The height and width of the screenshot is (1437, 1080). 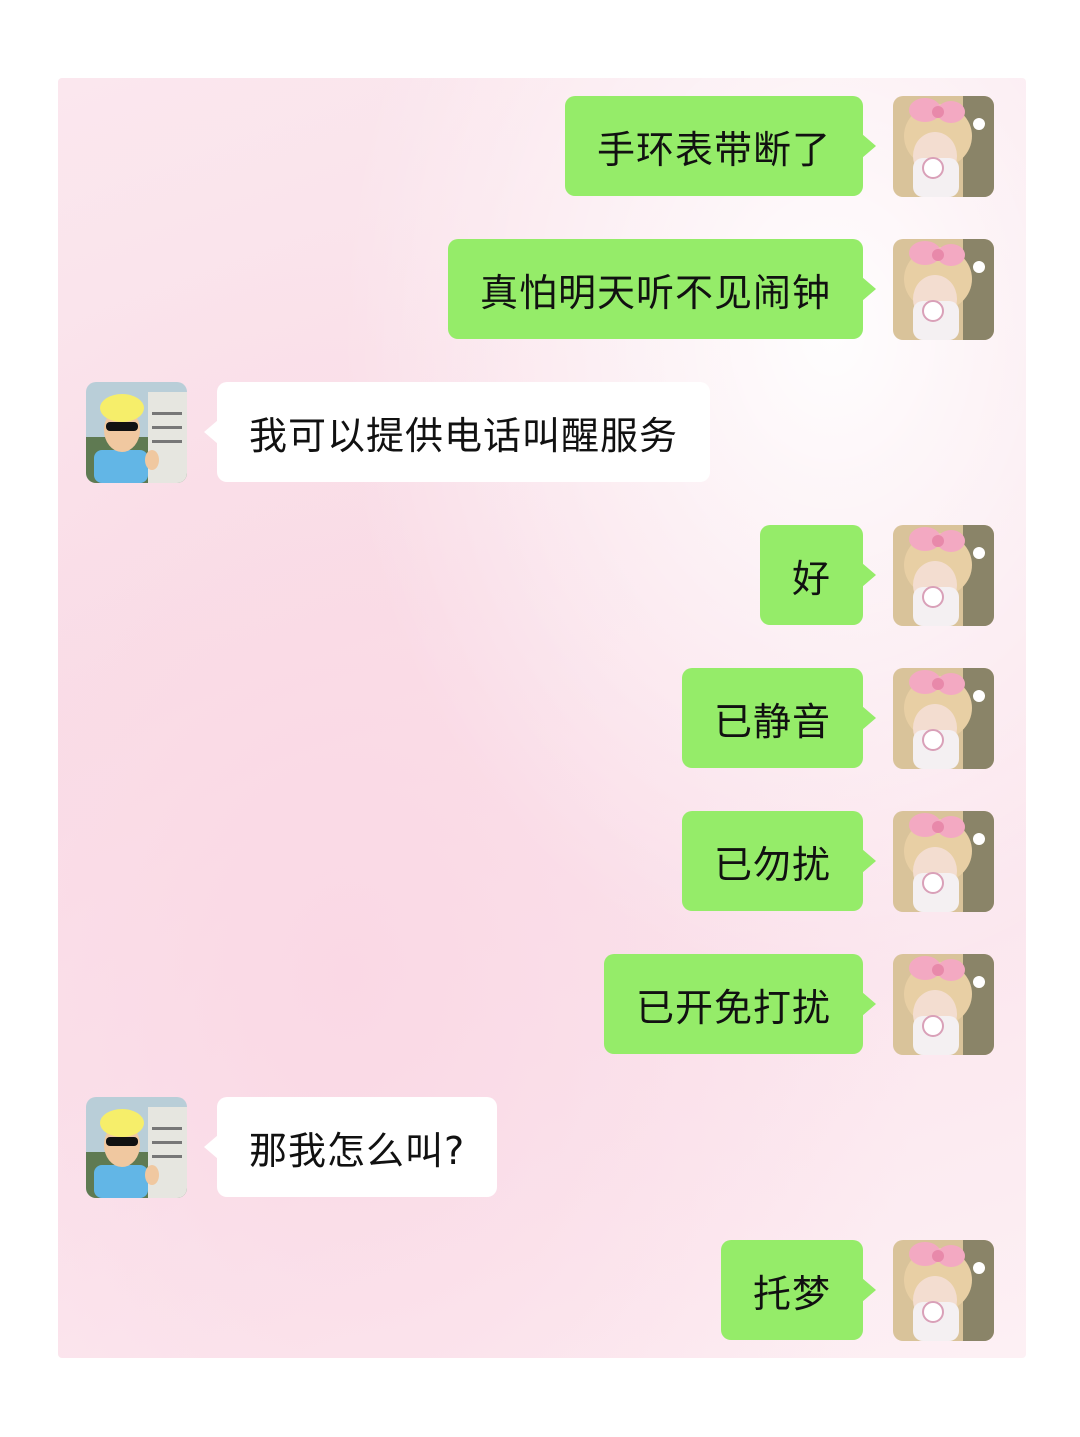 I want to click on received-message-bubble: 我可以提供电话叫醒服务, so click(x=457, y=432).